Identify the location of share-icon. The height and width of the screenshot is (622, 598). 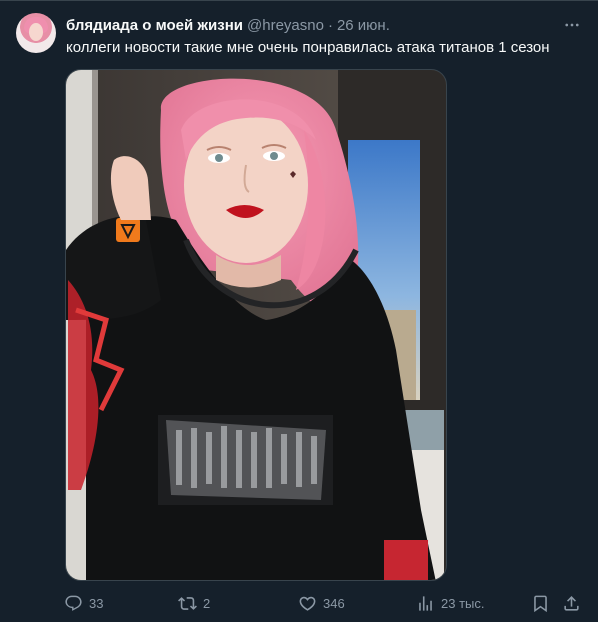
(571, 603).